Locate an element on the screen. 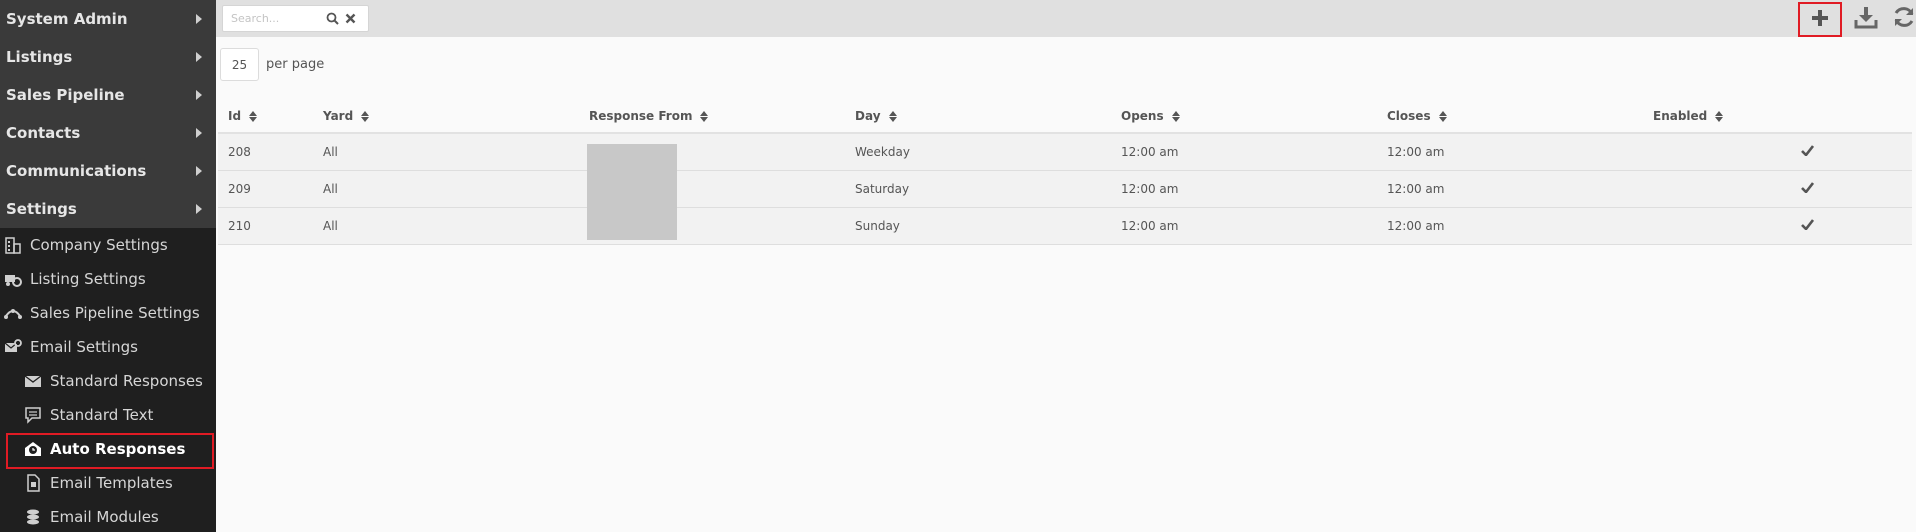 The height and width of the screenshot is (532, 1916). sidebar-item-sales-pipeline-settings: Sales Pipeline Settings is located at coordinates (108, 313).